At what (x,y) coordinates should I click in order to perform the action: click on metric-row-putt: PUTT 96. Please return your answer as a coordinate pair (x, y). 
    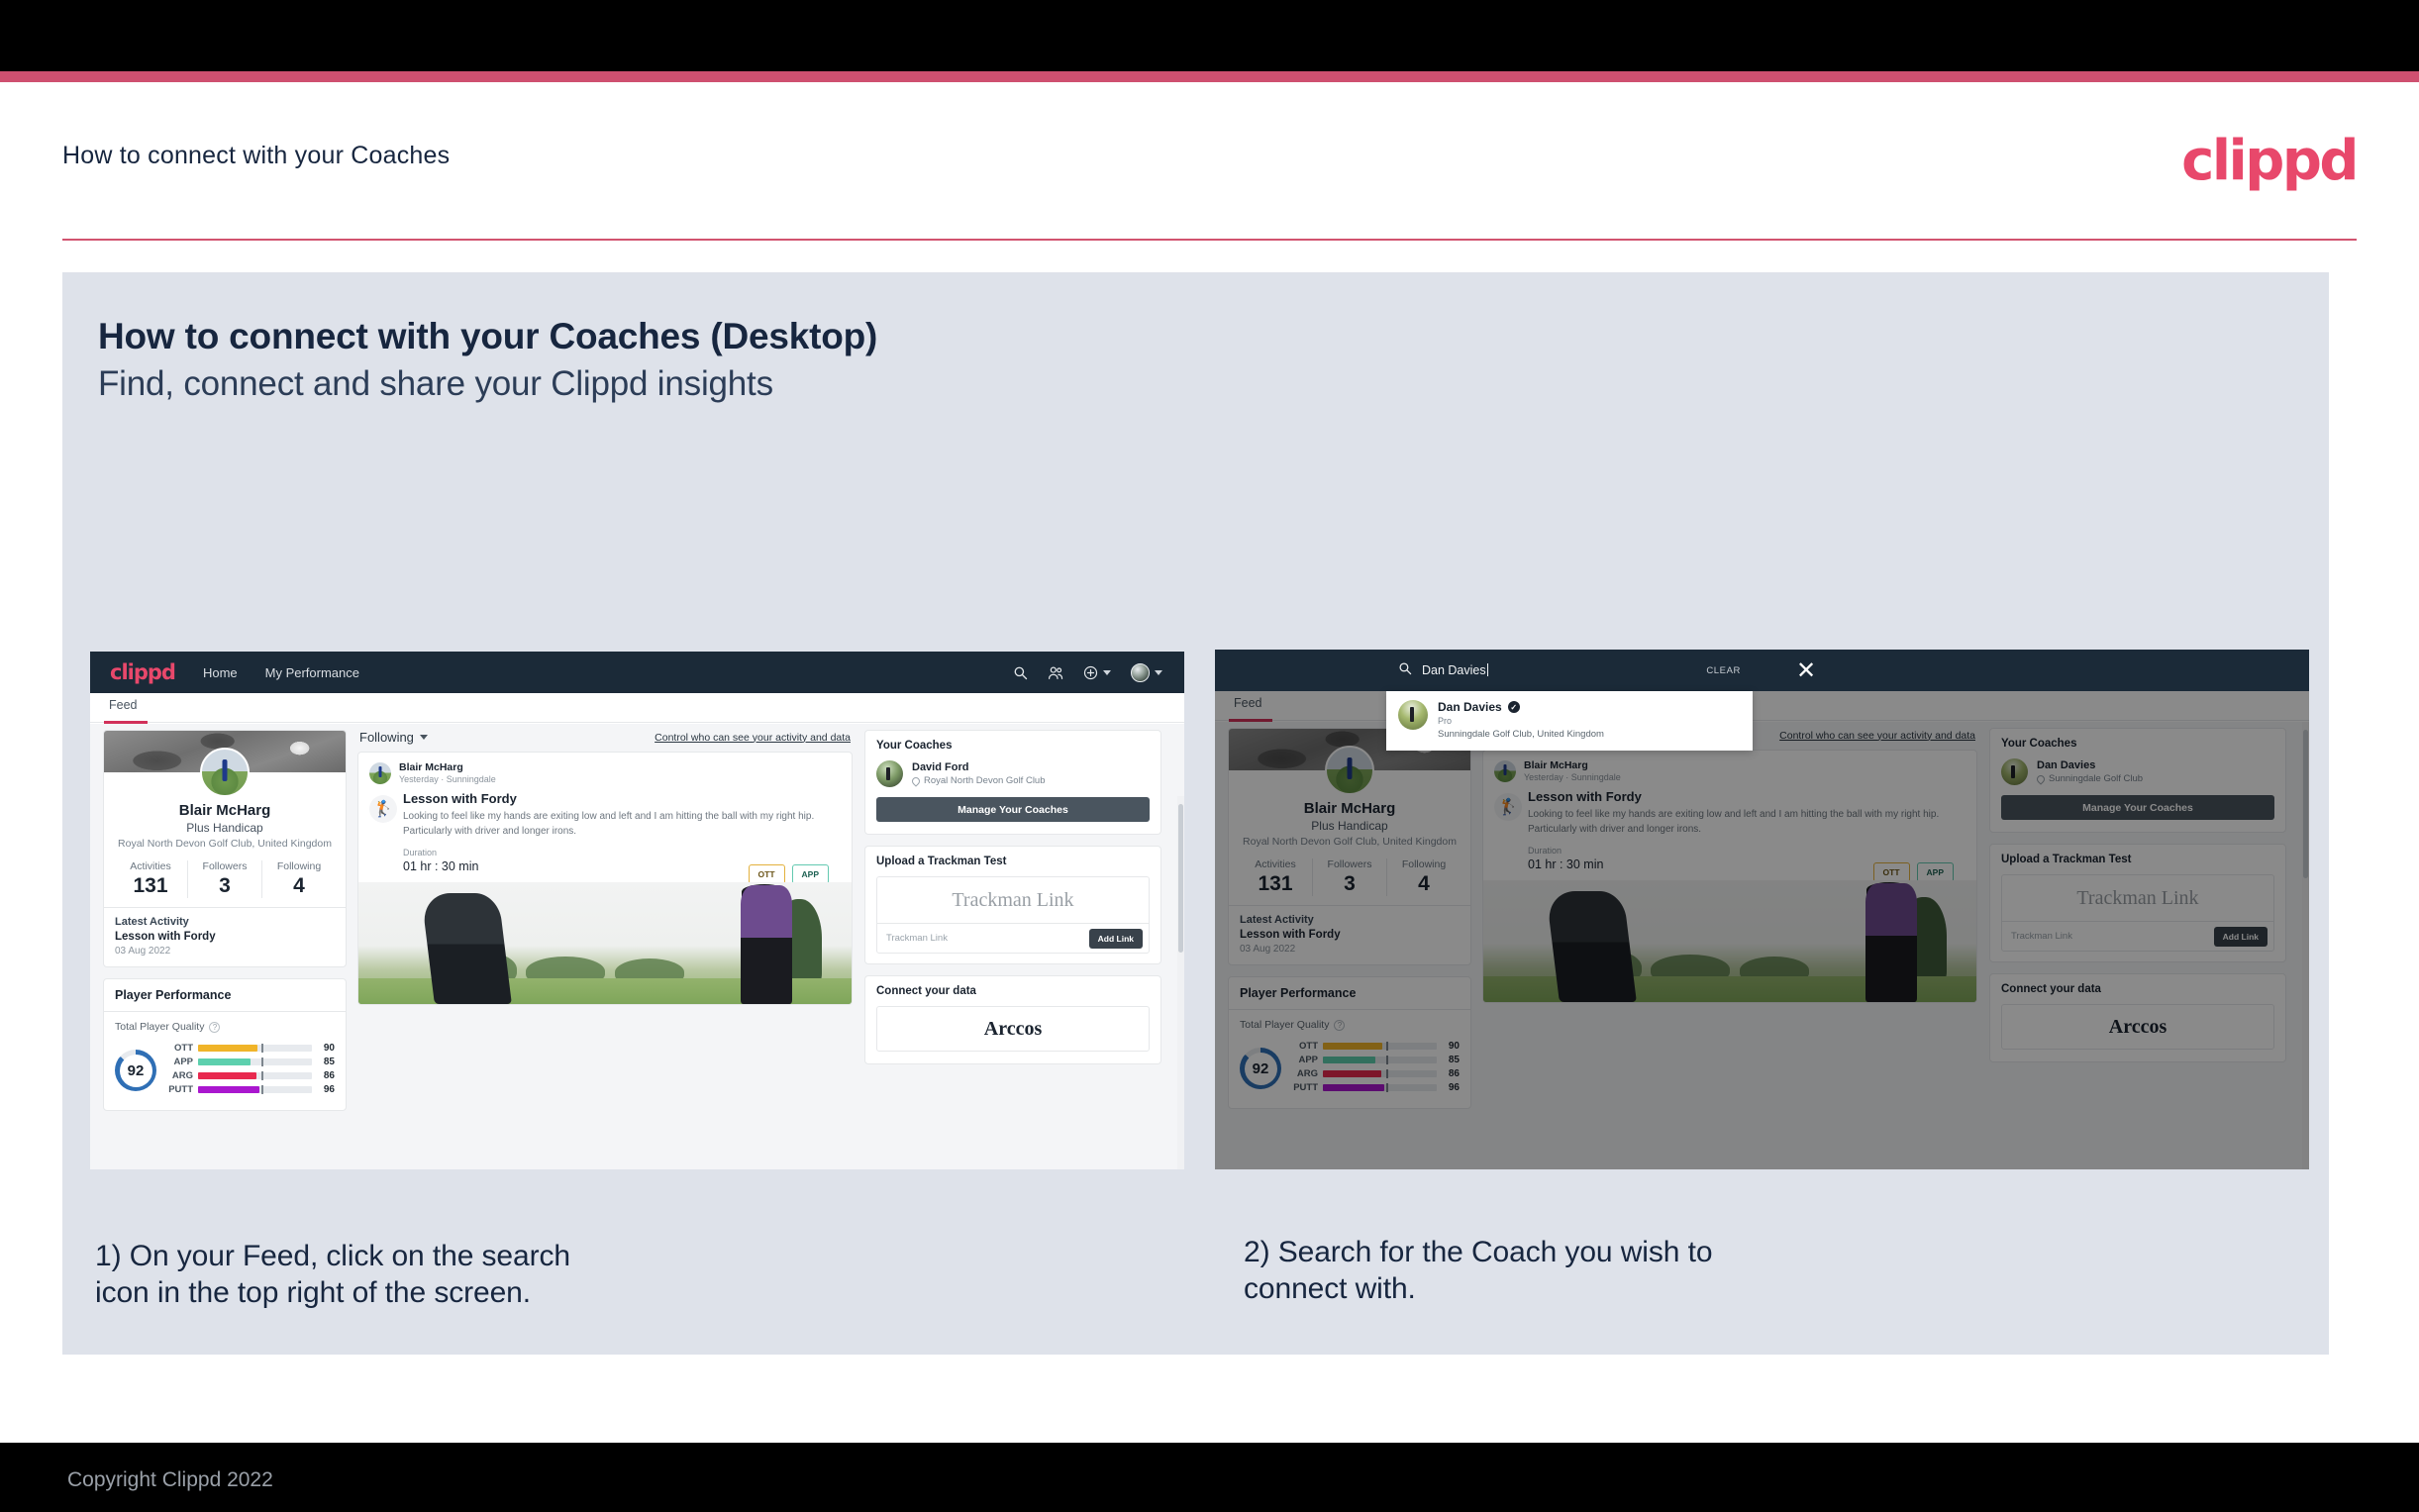
    Looking at the image, I should click on (250, 1089).